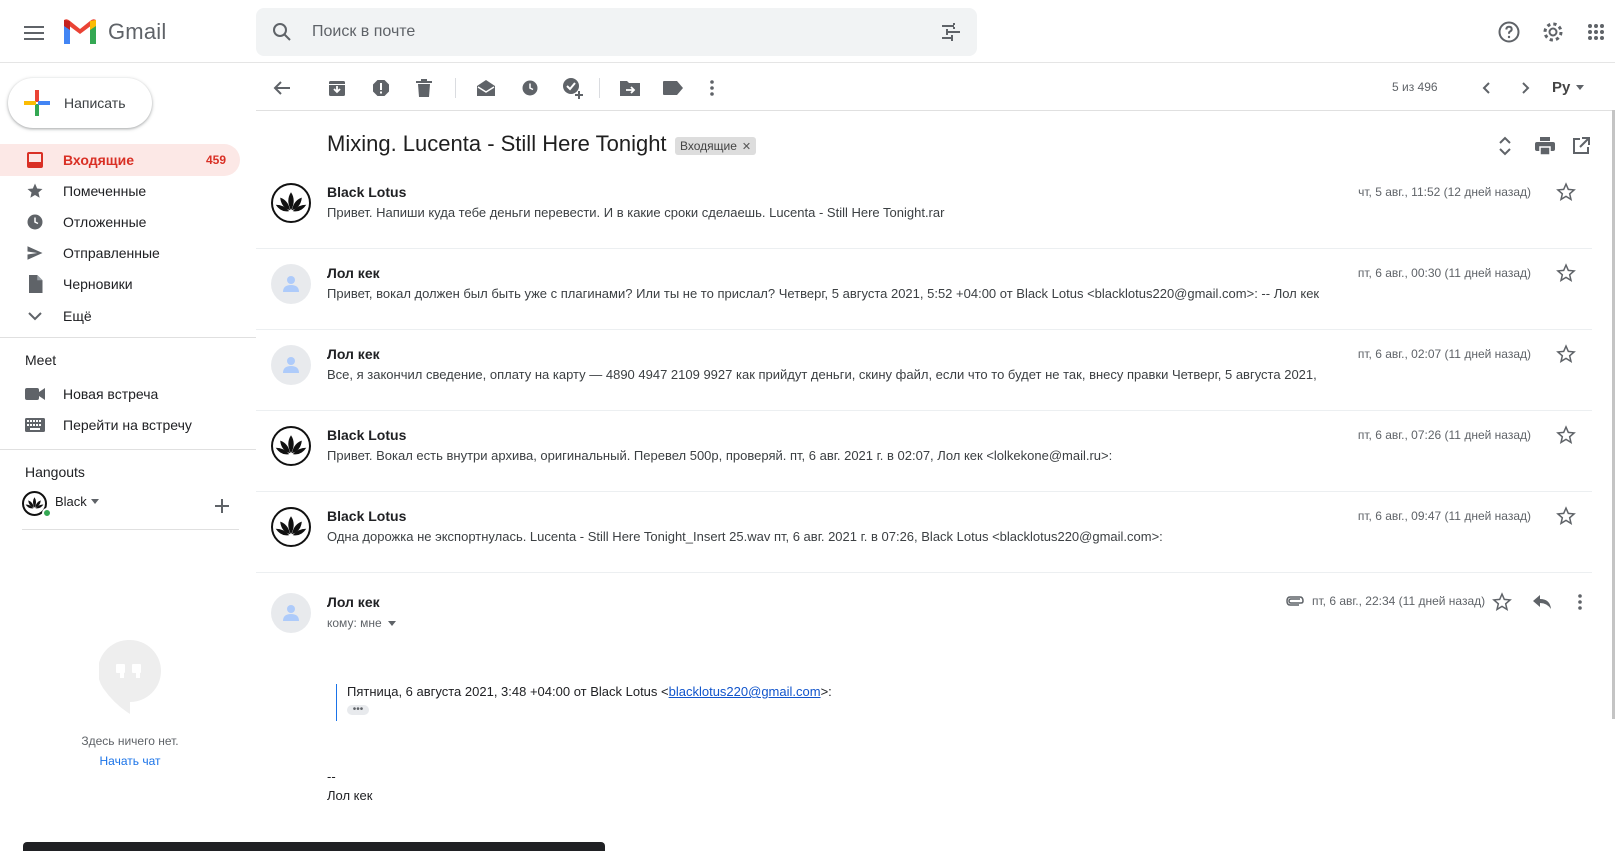 Image resolution: width=1615 pixels, height=851 pixels. What do you see at coordinates (215, 160) in the screenshot?
I see `unread-count: 459` at bounding box center [215, 160].